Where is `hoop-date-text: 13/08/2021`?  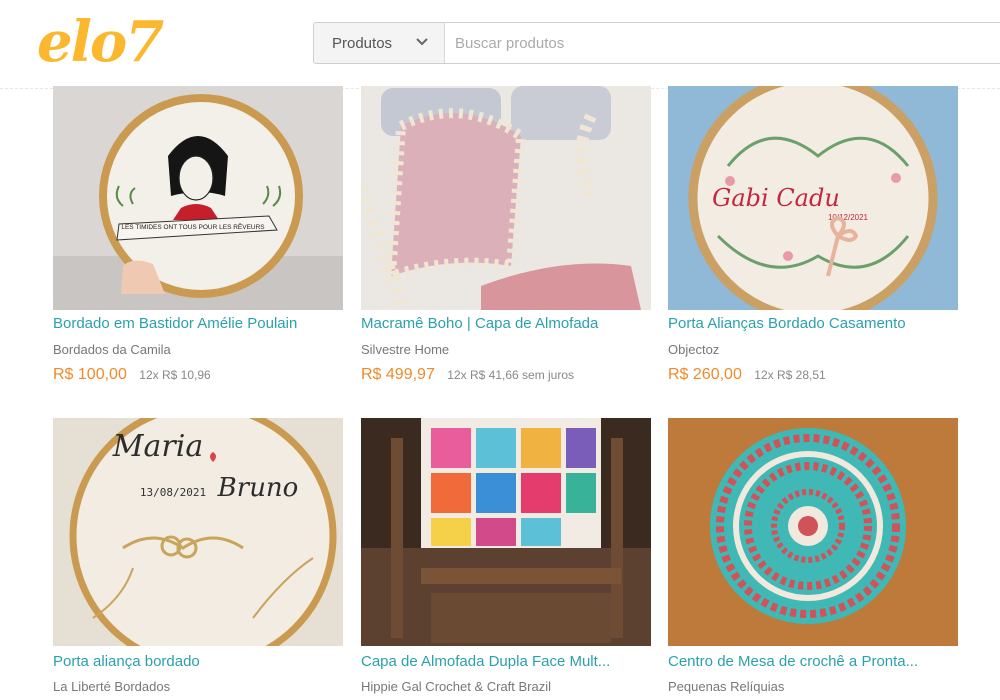
hoop-date-text: 13/08/2021 is located at coordinates (173, 492).